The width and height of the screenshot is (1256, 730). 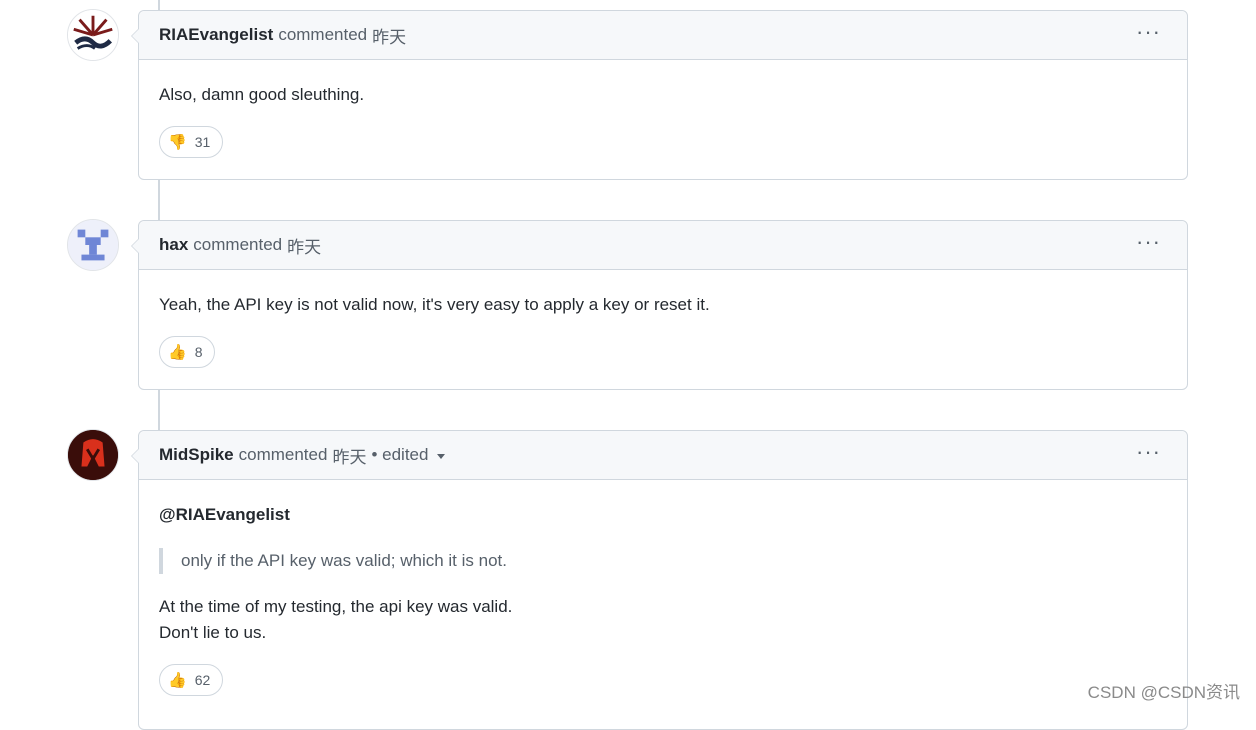 What do you see at coordinates (441, 456) in the screenshot?
I see `chevron-down-icon` at bounding box center [441, 456].